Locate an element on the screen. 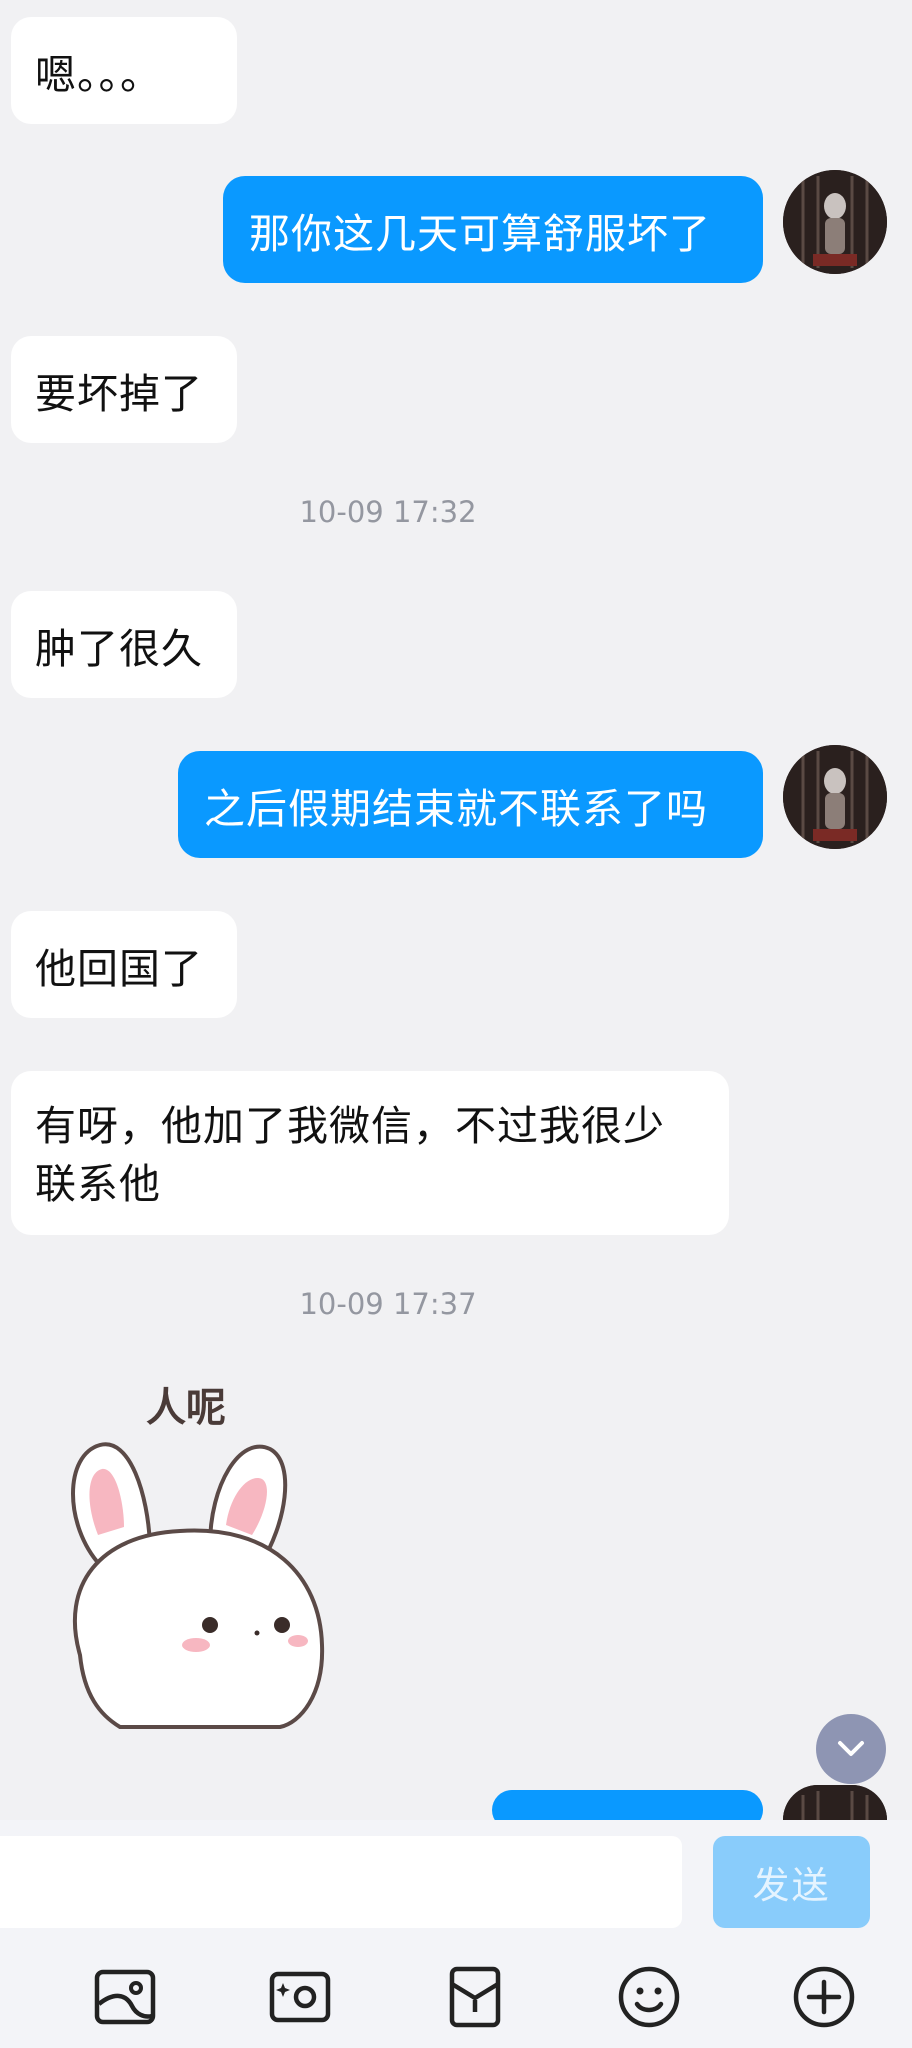 The image size is (912, 2048). sticker-message: 人呢 is located at coordinates (200, 1555).